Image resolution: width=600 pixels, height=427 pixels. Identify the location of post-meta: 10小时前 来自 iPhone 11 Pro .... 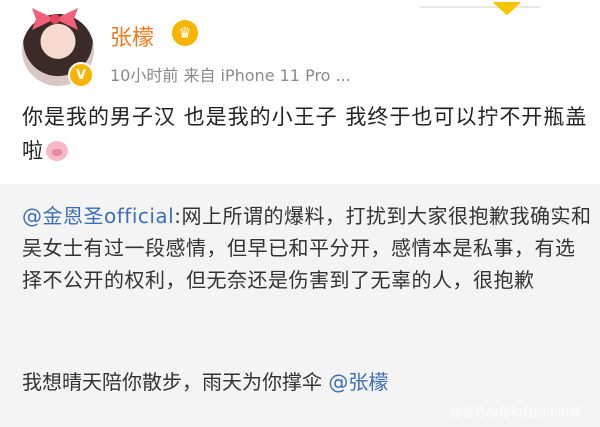
(230, 75).